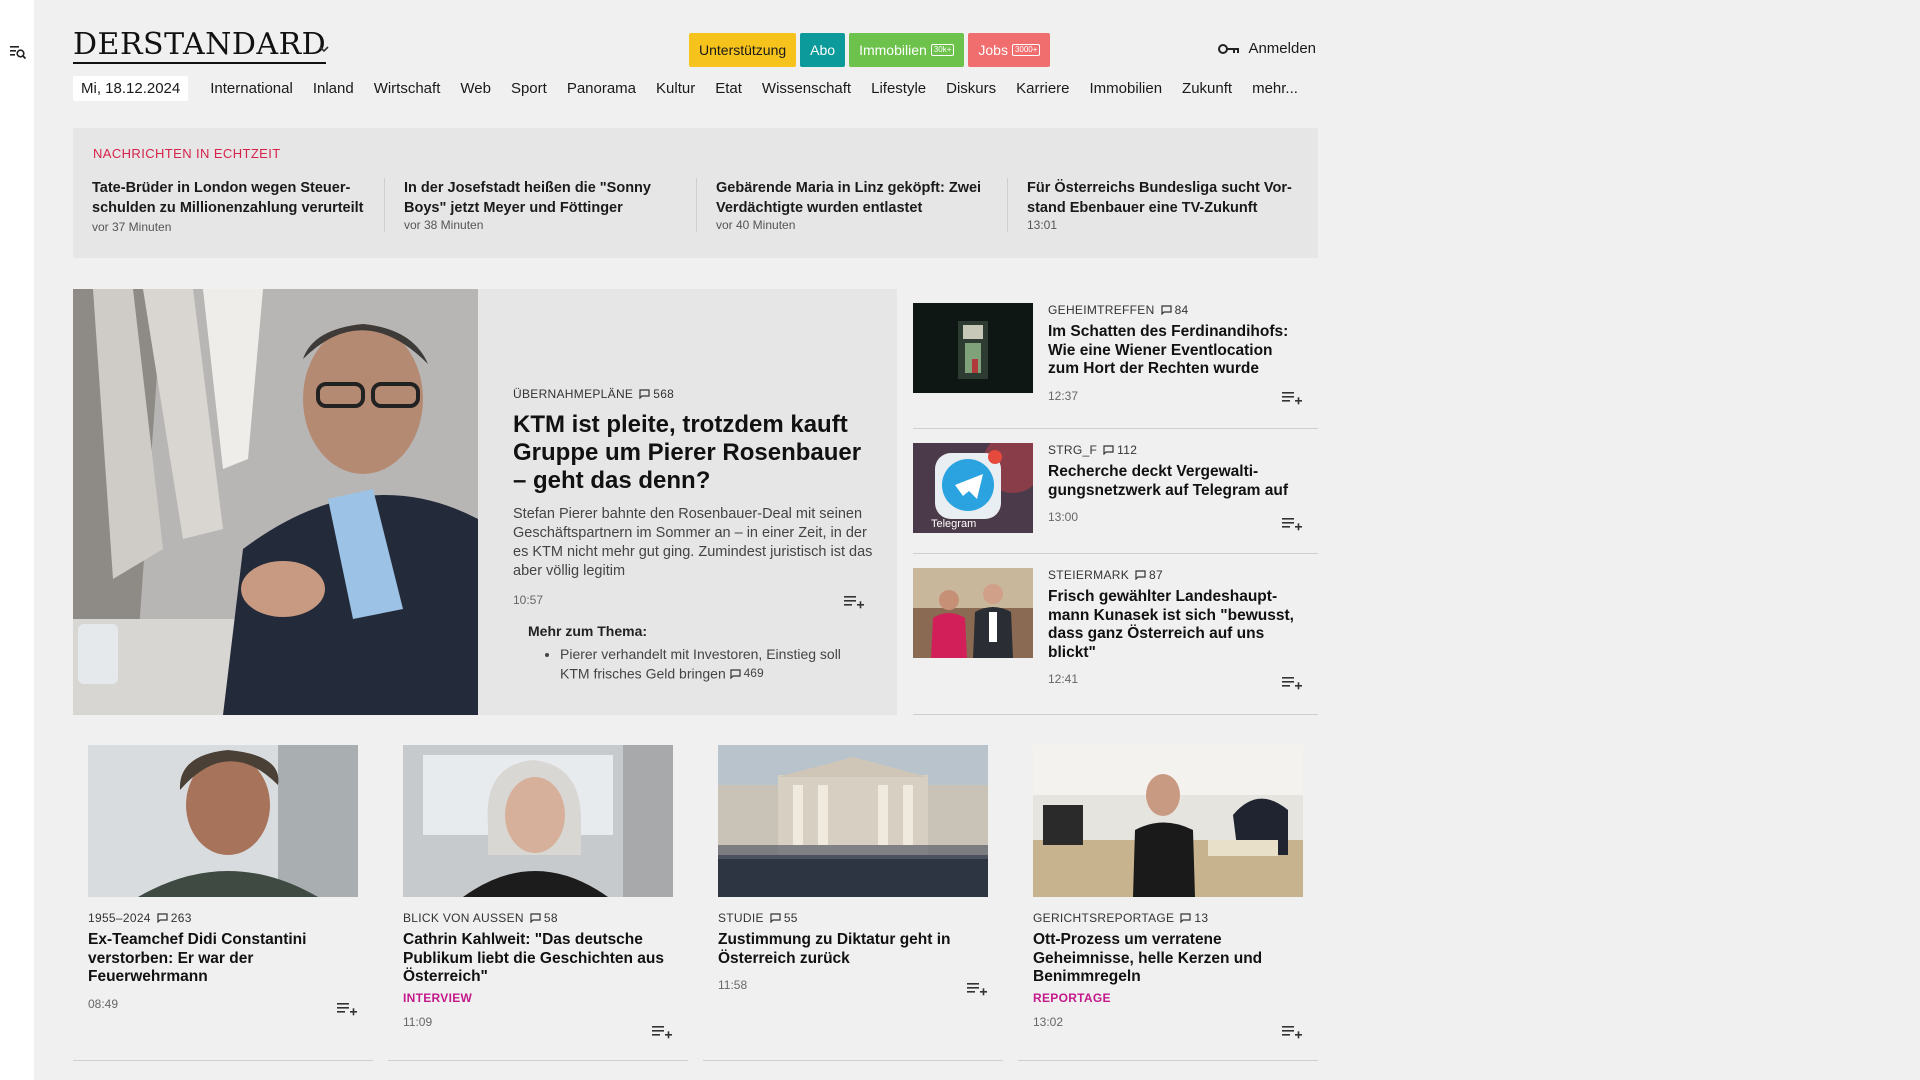  What do you see at coordinates (1201, 918) in the screenshot?
I see `comment-number: 13` at bounding box center [1201, 918].